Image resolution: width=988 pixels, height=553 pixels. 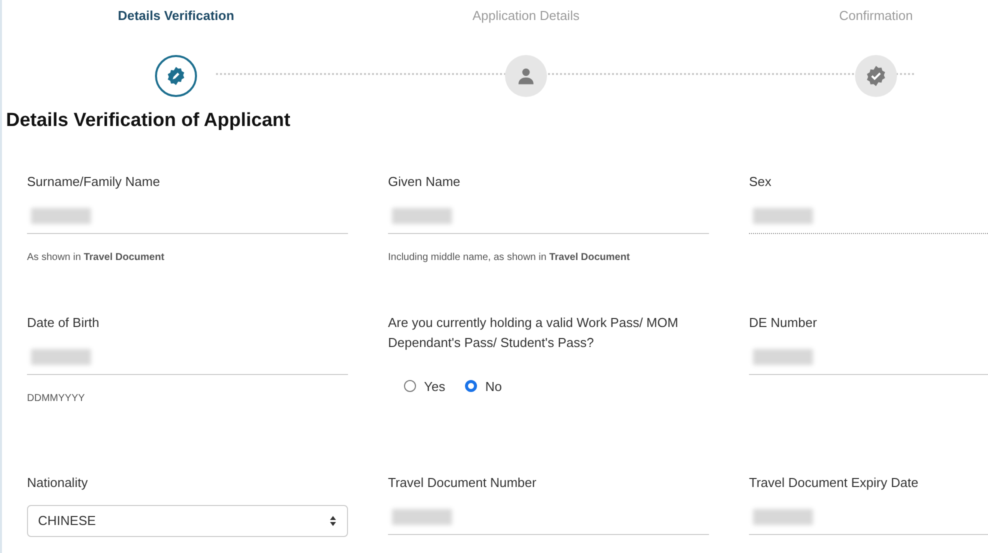 What do you see at coordinates (463, 483) in the screenshot?
I see `field-label: Travel Document Number` at bounding box center [463, 483].